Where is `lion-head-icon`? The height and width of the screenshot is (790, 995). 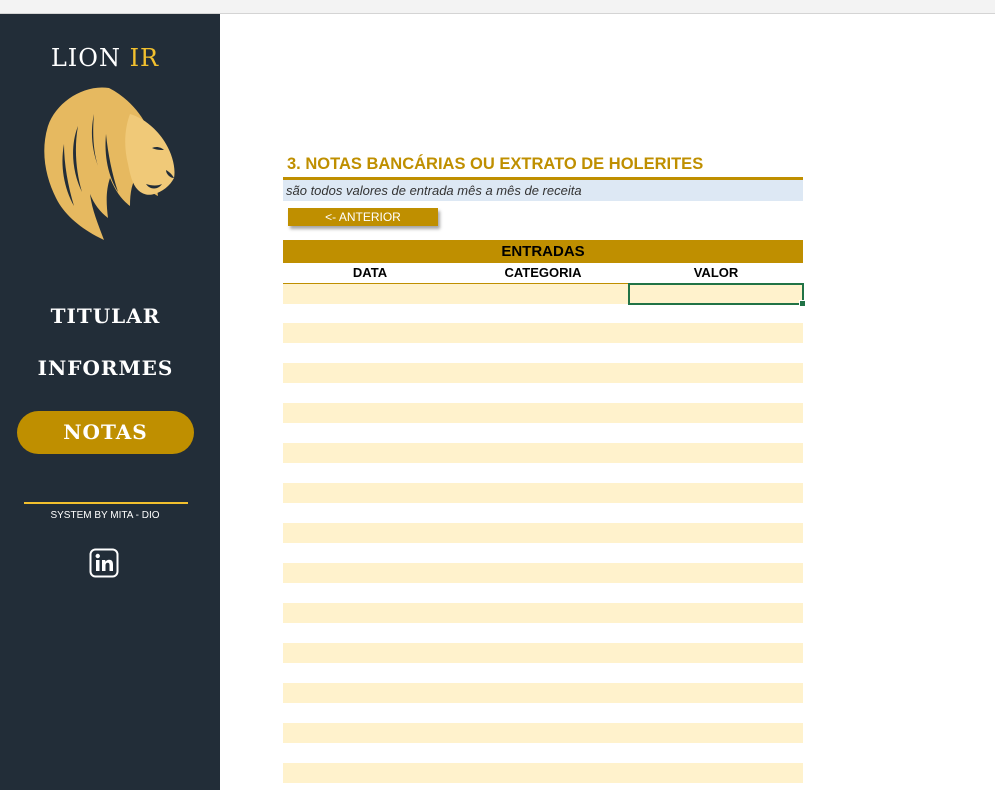
lion-head-icon is located at coordinates (109, 163).